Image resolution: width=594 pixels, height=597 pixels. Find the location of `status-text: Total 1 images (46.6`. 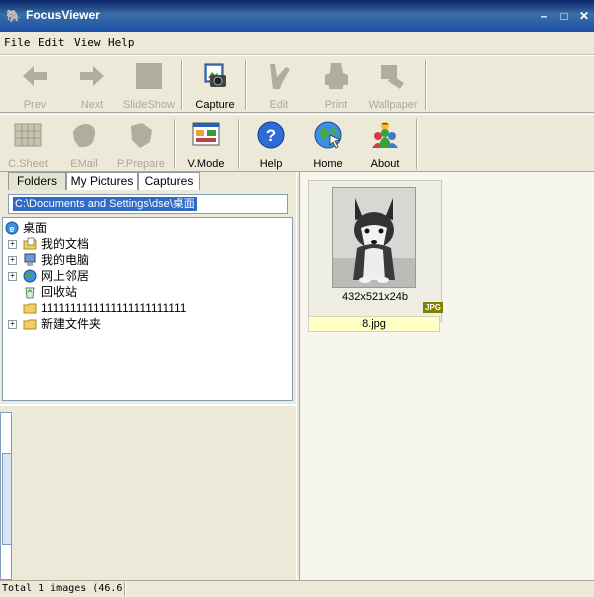

status-text: Total 1 images (46.6 is located at coordinates (62, 588).